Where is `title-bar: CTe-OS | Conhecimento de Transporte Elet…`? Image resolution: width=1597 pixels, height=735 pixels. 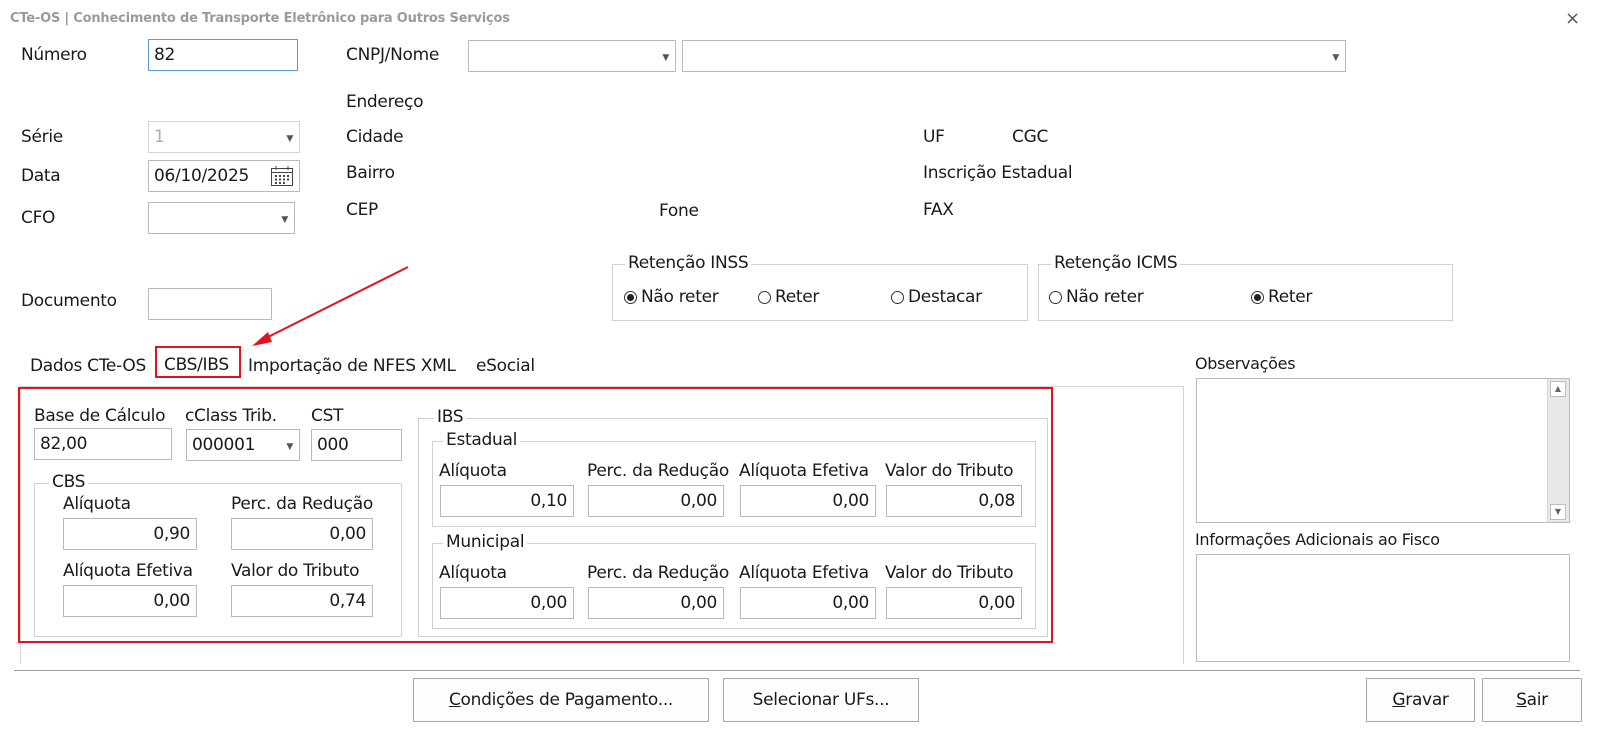
title-bar: CTe-OS | Conhecimento de Transporte Elet… is located at coordinates (798, 18).